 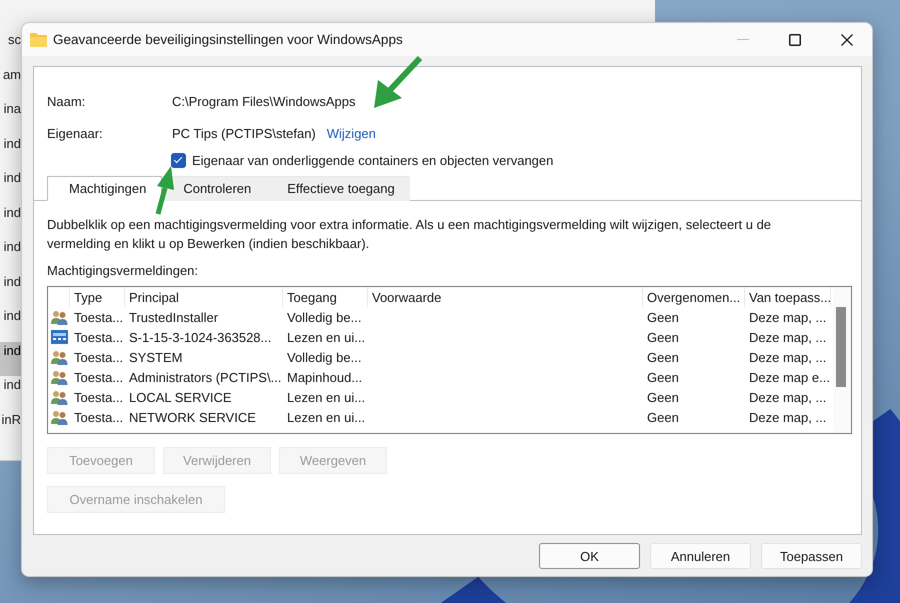 What do you see at coordinates (104, 188) in the screenshot?
I see `tab: Machtigingen` at bounding box center [104, 188].